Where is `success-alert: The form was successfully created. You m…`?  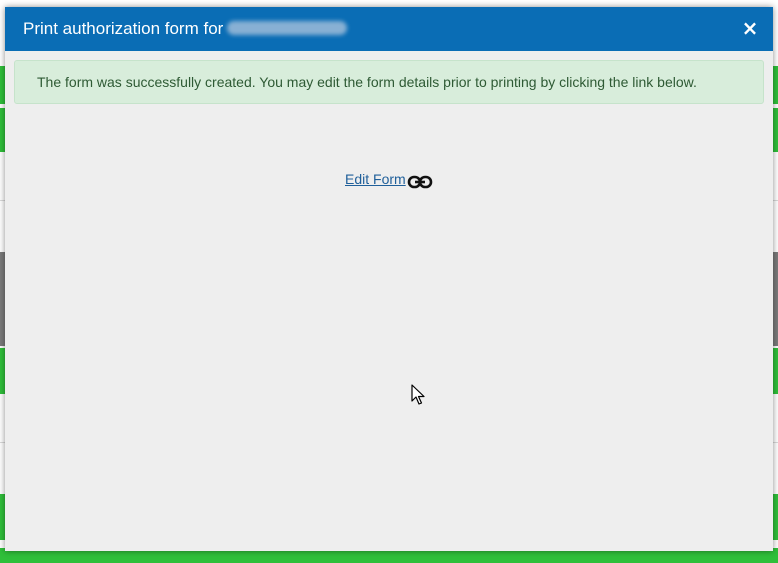 success-alert: The form was successfully created. You m… is located at coordinates (389, 82).